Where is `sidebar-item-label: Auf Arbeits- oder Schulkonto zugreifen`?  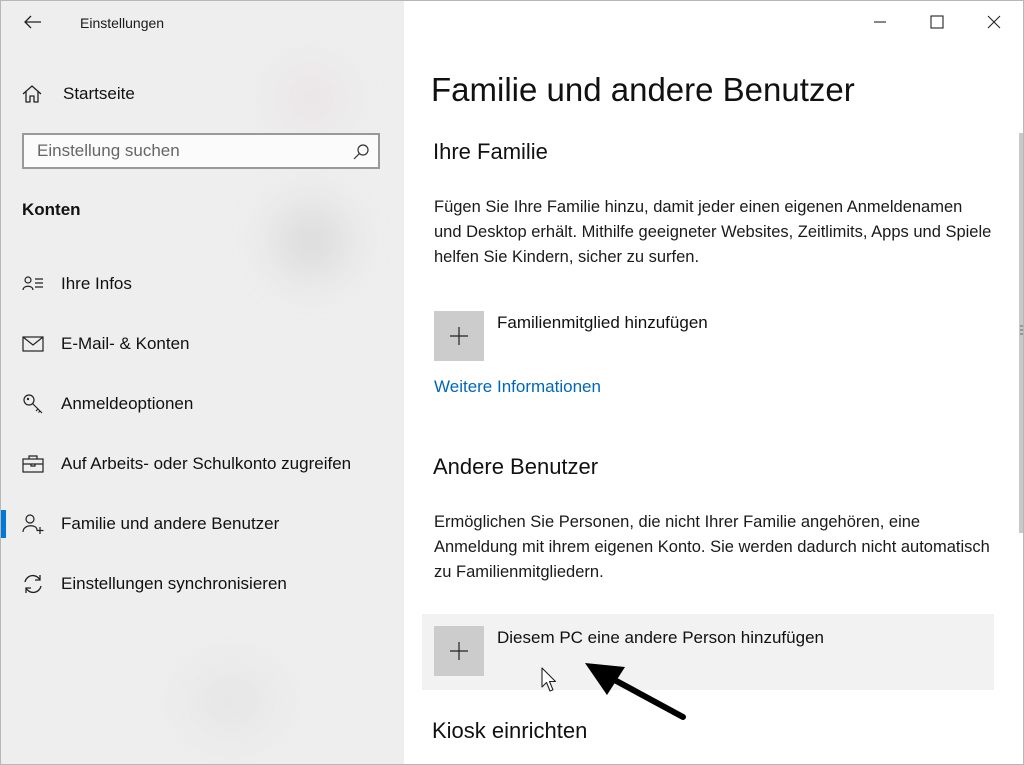
sidebar-item-label: Auf Arbeits- oder Schulkonto zugreifen is located at coordinates (206, 463).